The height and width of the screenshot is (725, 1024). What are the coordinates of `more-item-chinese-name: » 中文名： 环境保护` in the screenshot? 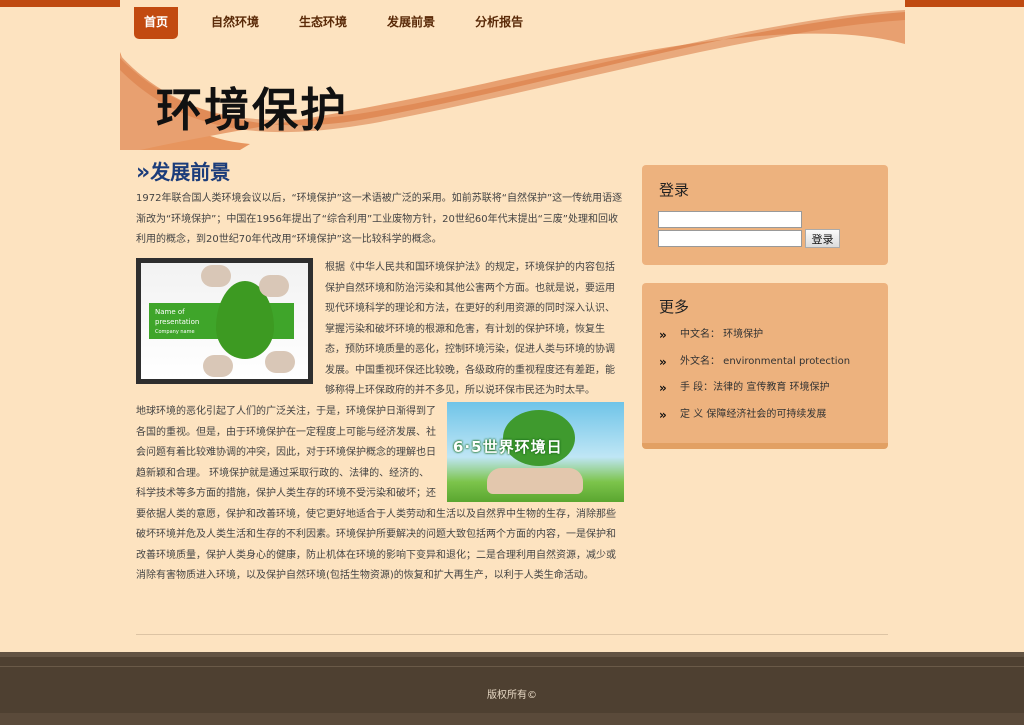 It's located at (754, 338).